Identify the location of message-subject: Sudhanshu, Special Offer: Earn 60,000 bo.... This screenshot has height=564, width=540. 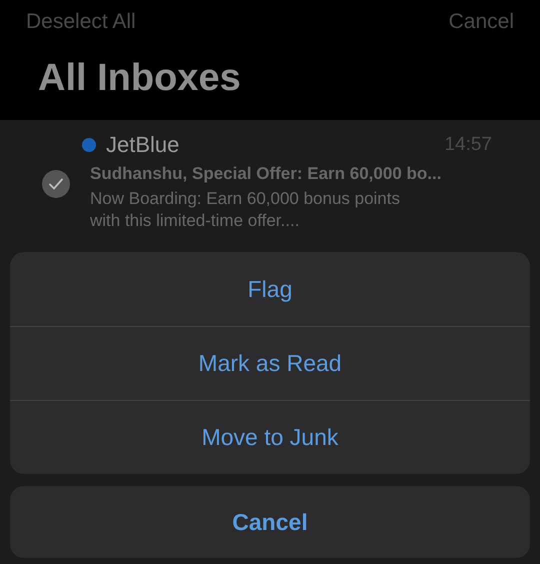
(266, 174).